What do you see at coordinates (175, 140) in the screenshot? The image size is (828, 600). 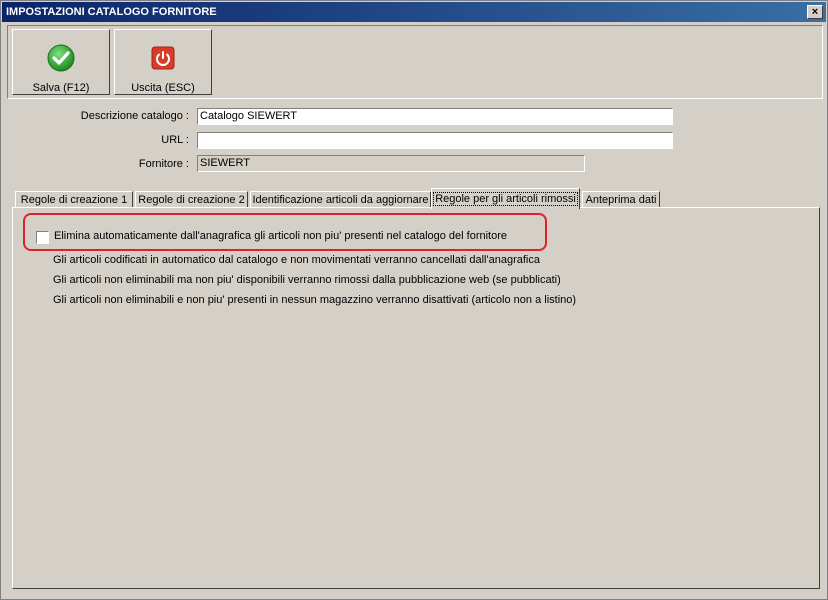 I see `url-label: URL :` at bounding box center [175, 140].